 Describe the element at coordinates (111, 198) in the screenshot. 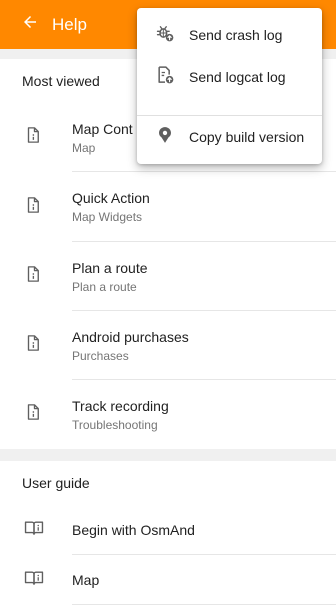

I see `list-item-title: Quick Action` at that location.